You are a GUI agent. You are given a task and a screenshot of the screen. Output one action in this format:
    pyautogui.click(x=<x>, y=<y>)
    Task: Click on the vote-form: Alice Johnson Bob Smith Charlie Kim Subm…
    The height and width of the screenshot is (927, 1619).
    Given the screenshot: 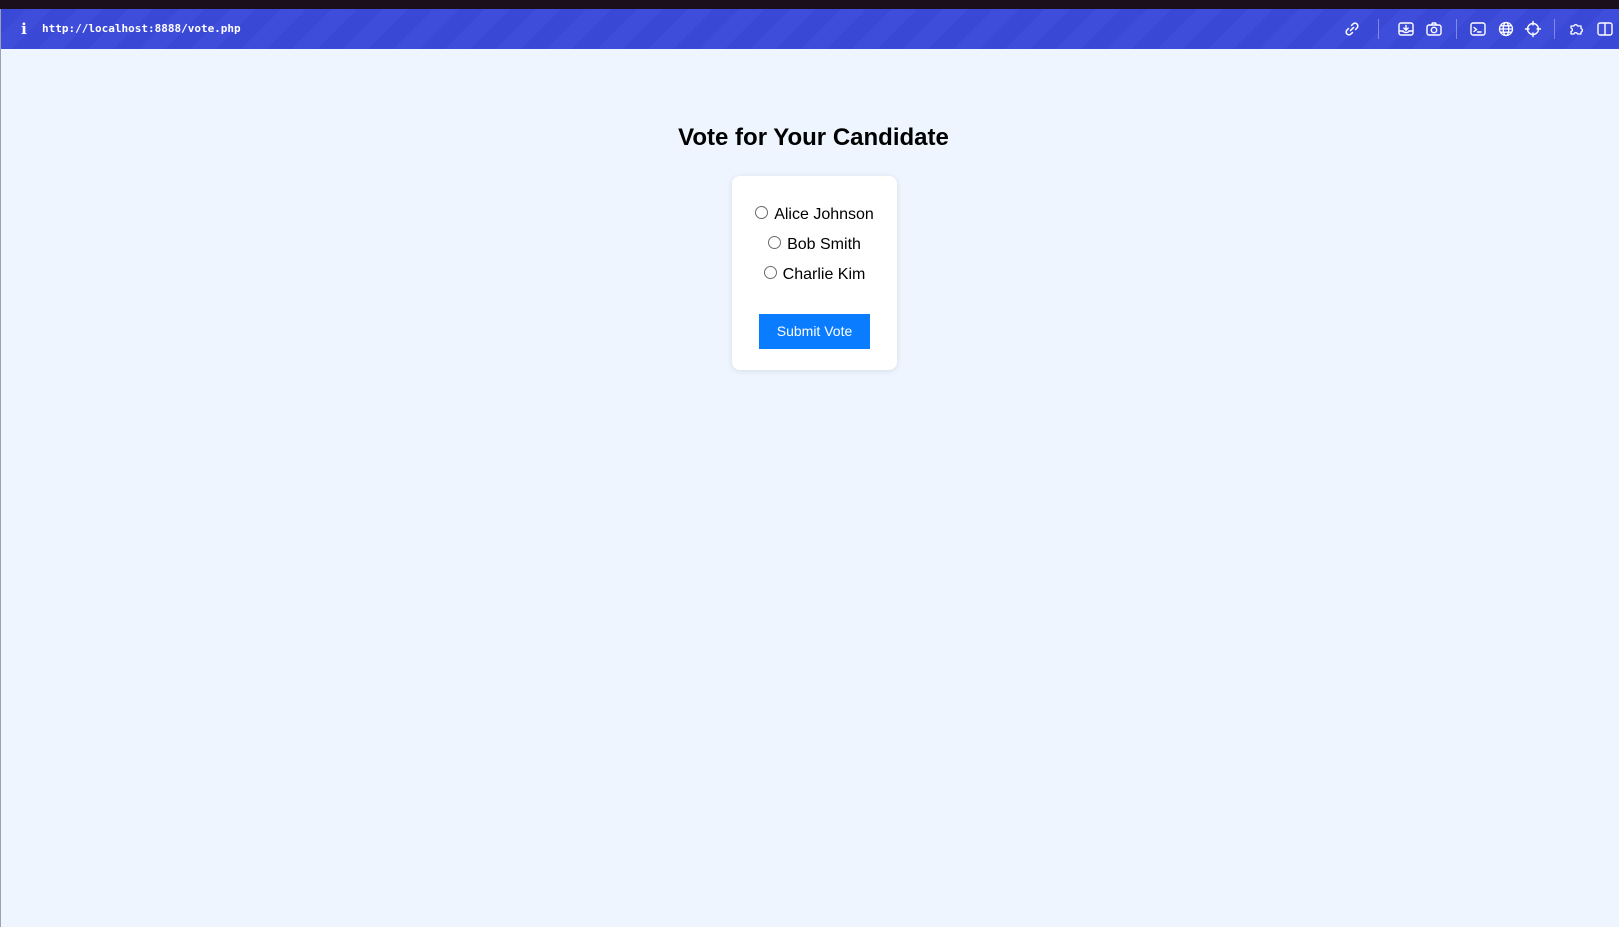 What is the action you would take?
    pyautogui.click(x=814, y=273)
    